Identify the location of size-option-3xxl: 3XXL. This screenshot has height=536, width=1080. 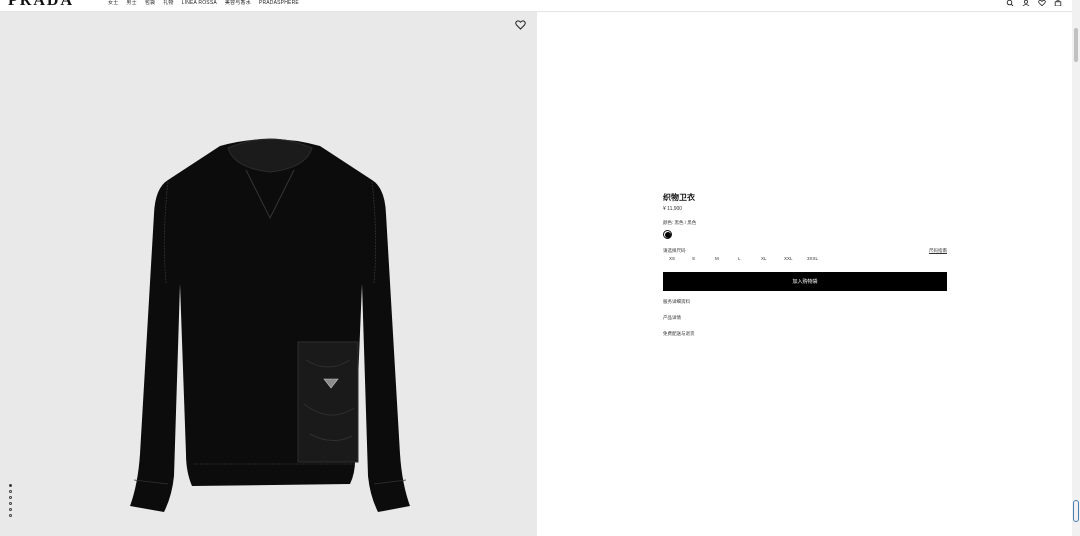
(818, 259).